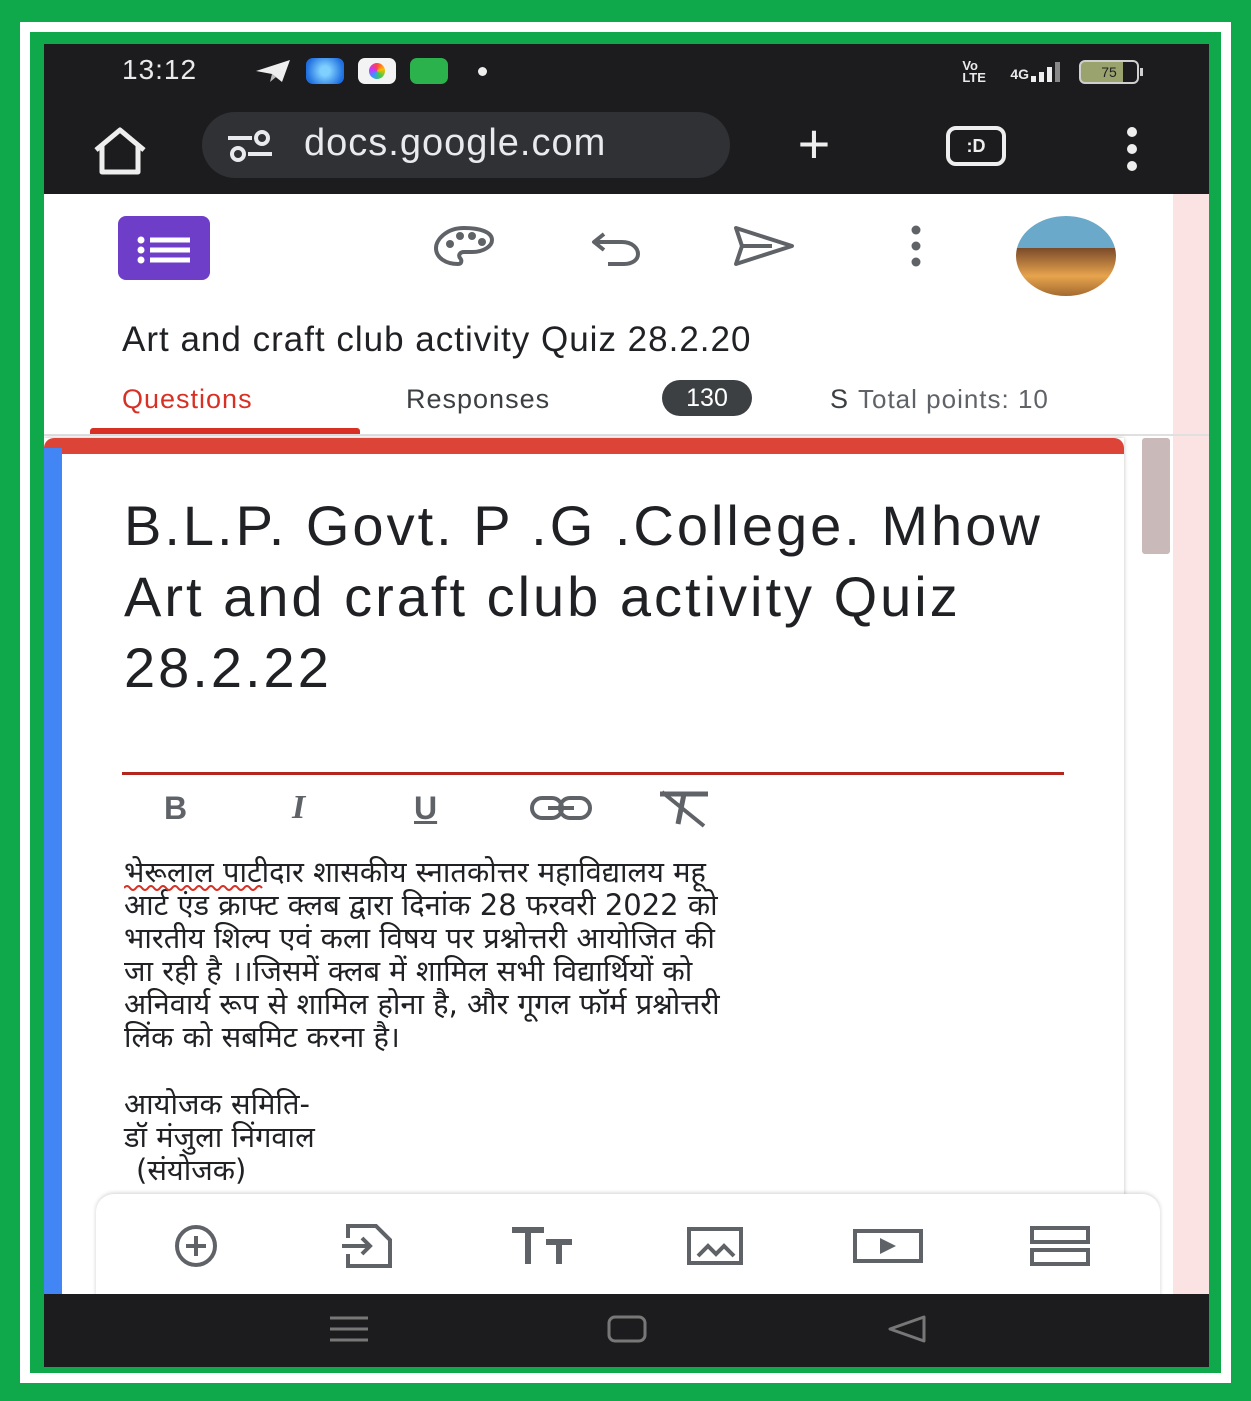 This screenshot has width=1251, height=1401. Describe the element at coordinates (974, 71) in the screenshot. I see `volte-indicator: Vo LTE` at that location.